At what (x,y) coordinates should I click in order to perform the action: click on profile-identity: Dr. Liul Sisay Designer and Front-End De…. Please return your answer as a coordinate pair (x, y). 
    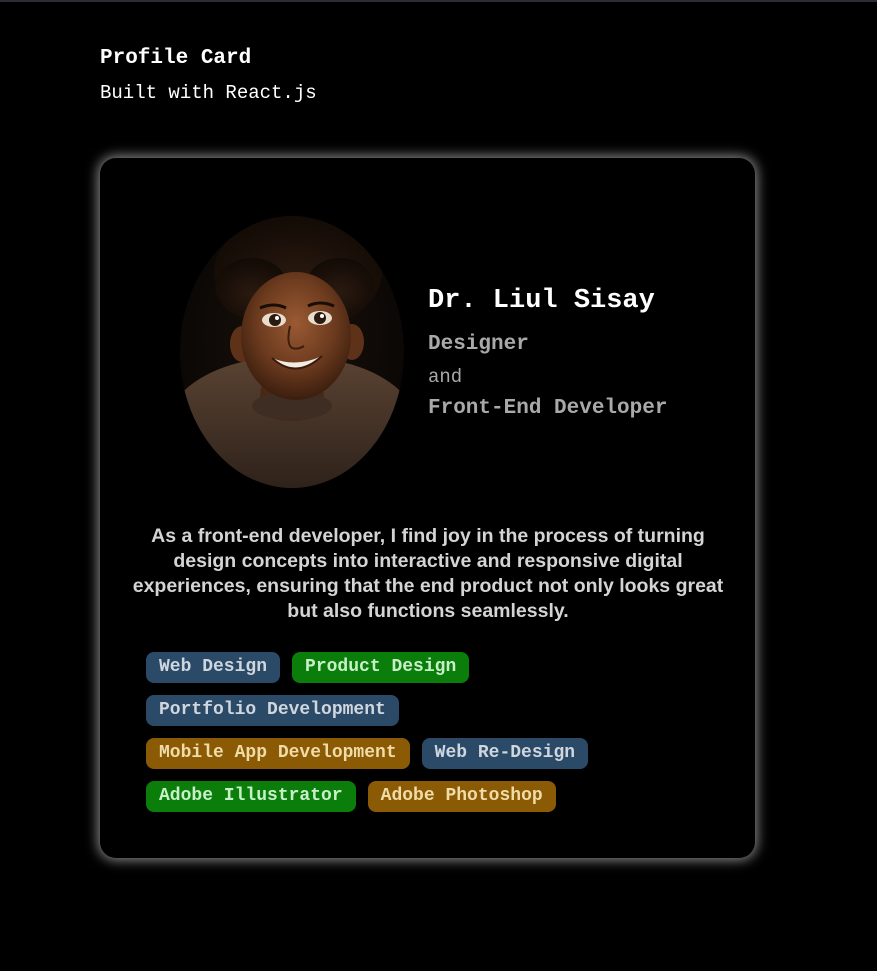
    Looking at the image, I should click on (547, 353).